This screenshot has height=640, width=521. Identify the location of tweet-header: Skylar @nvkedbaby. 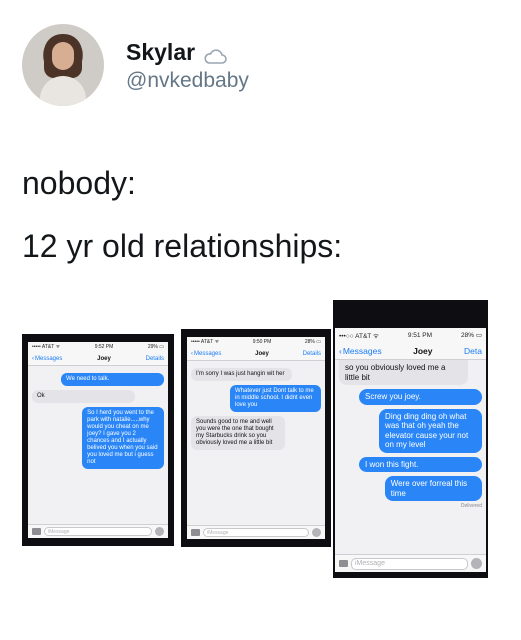
(135, 65).